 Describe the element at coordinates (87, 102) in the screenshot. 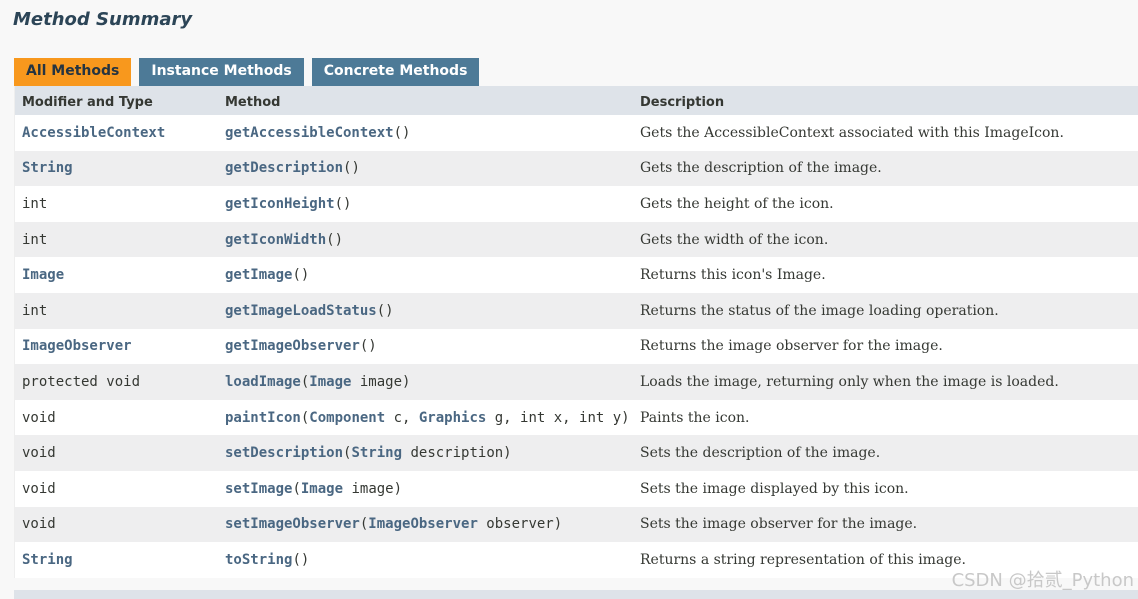

I see `column-header-modifier: Modifier and Type` at that location.